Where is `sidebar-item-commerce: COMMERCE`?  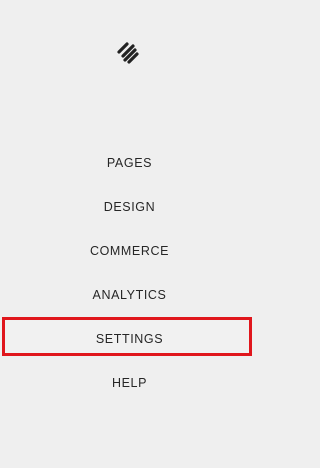
sidebar-item-commerce: COMMERCE is located at coordinates (129, 251).